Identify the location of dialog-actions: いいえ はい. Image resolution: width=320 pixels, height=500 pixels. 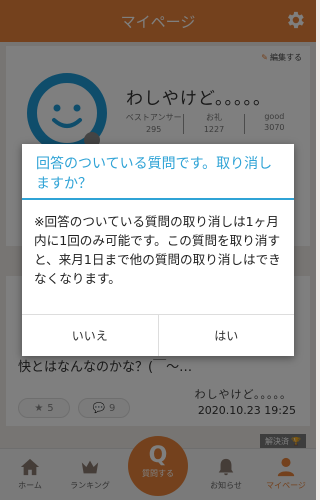
(158, 335).